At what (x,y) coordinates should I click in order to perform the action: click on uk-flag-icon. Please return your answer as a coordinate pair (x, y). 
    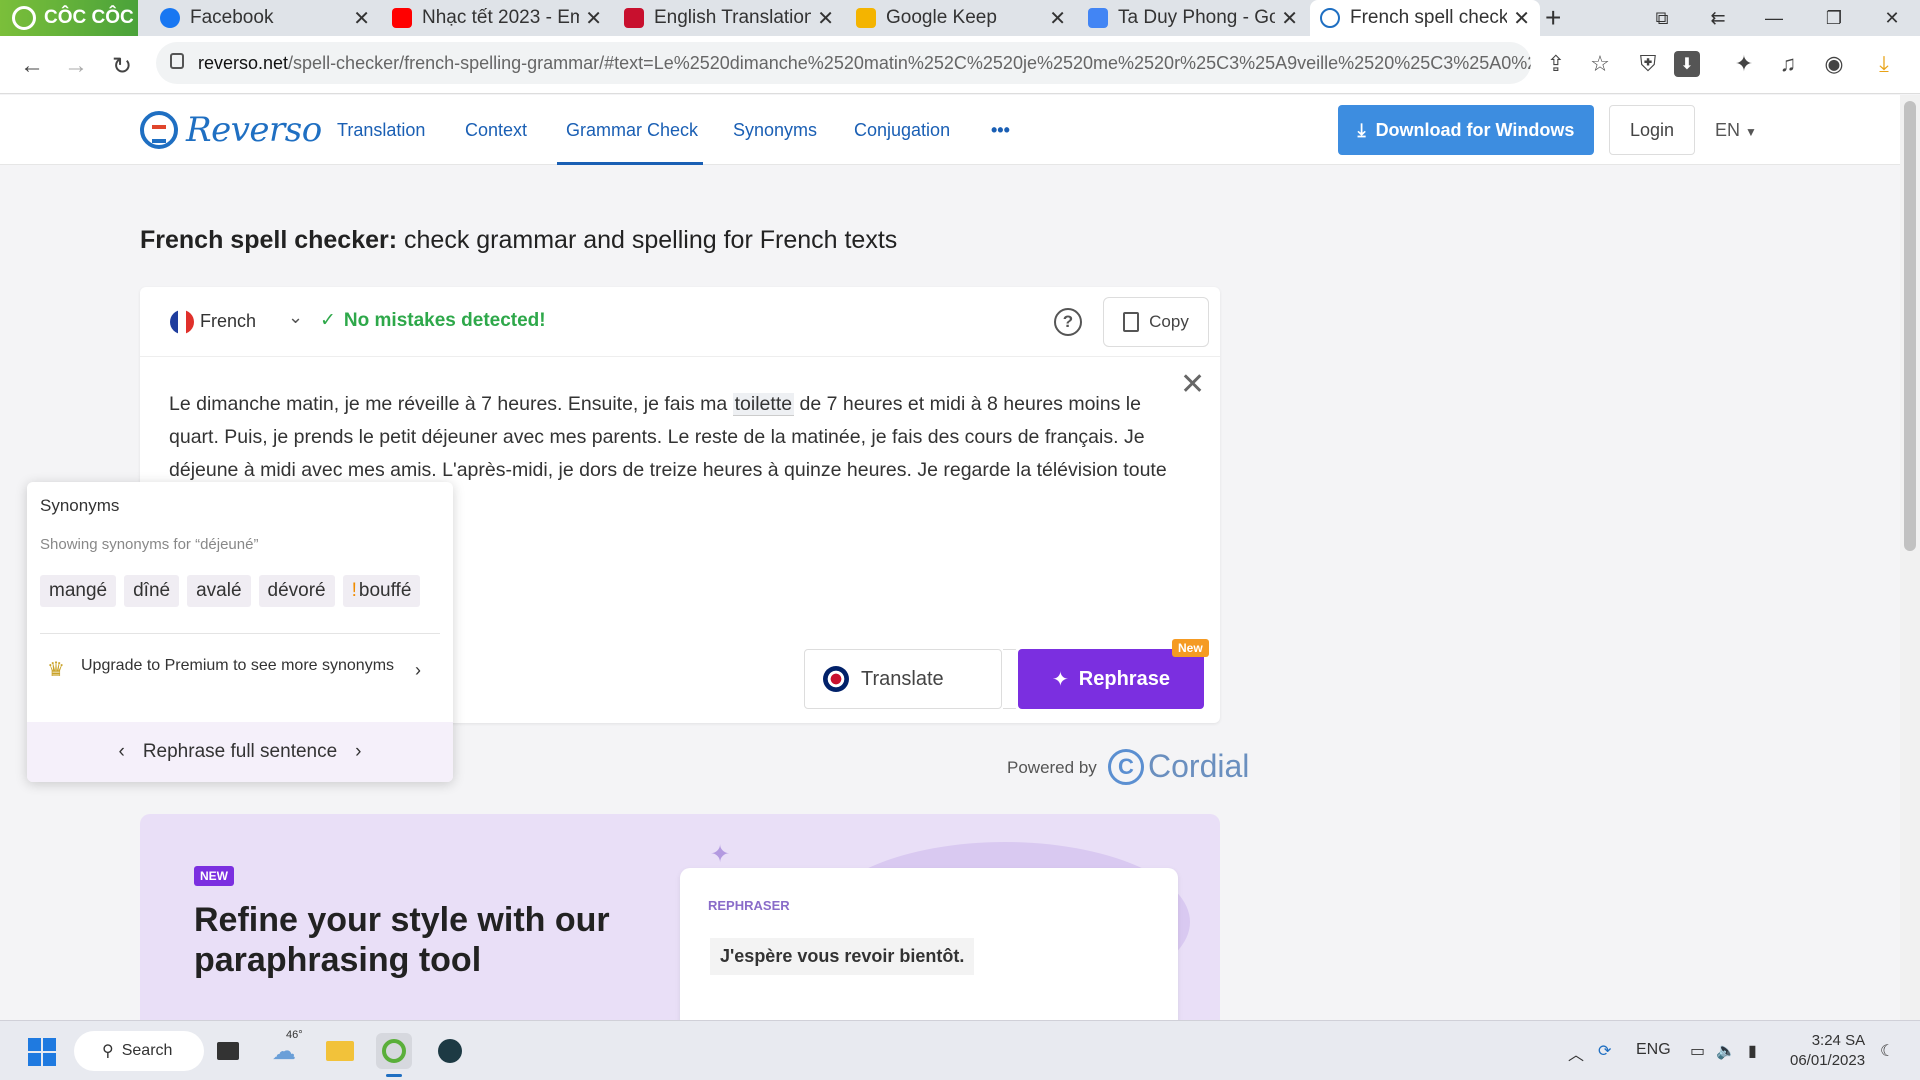
    Looking at the image, I should click on (836, 679).